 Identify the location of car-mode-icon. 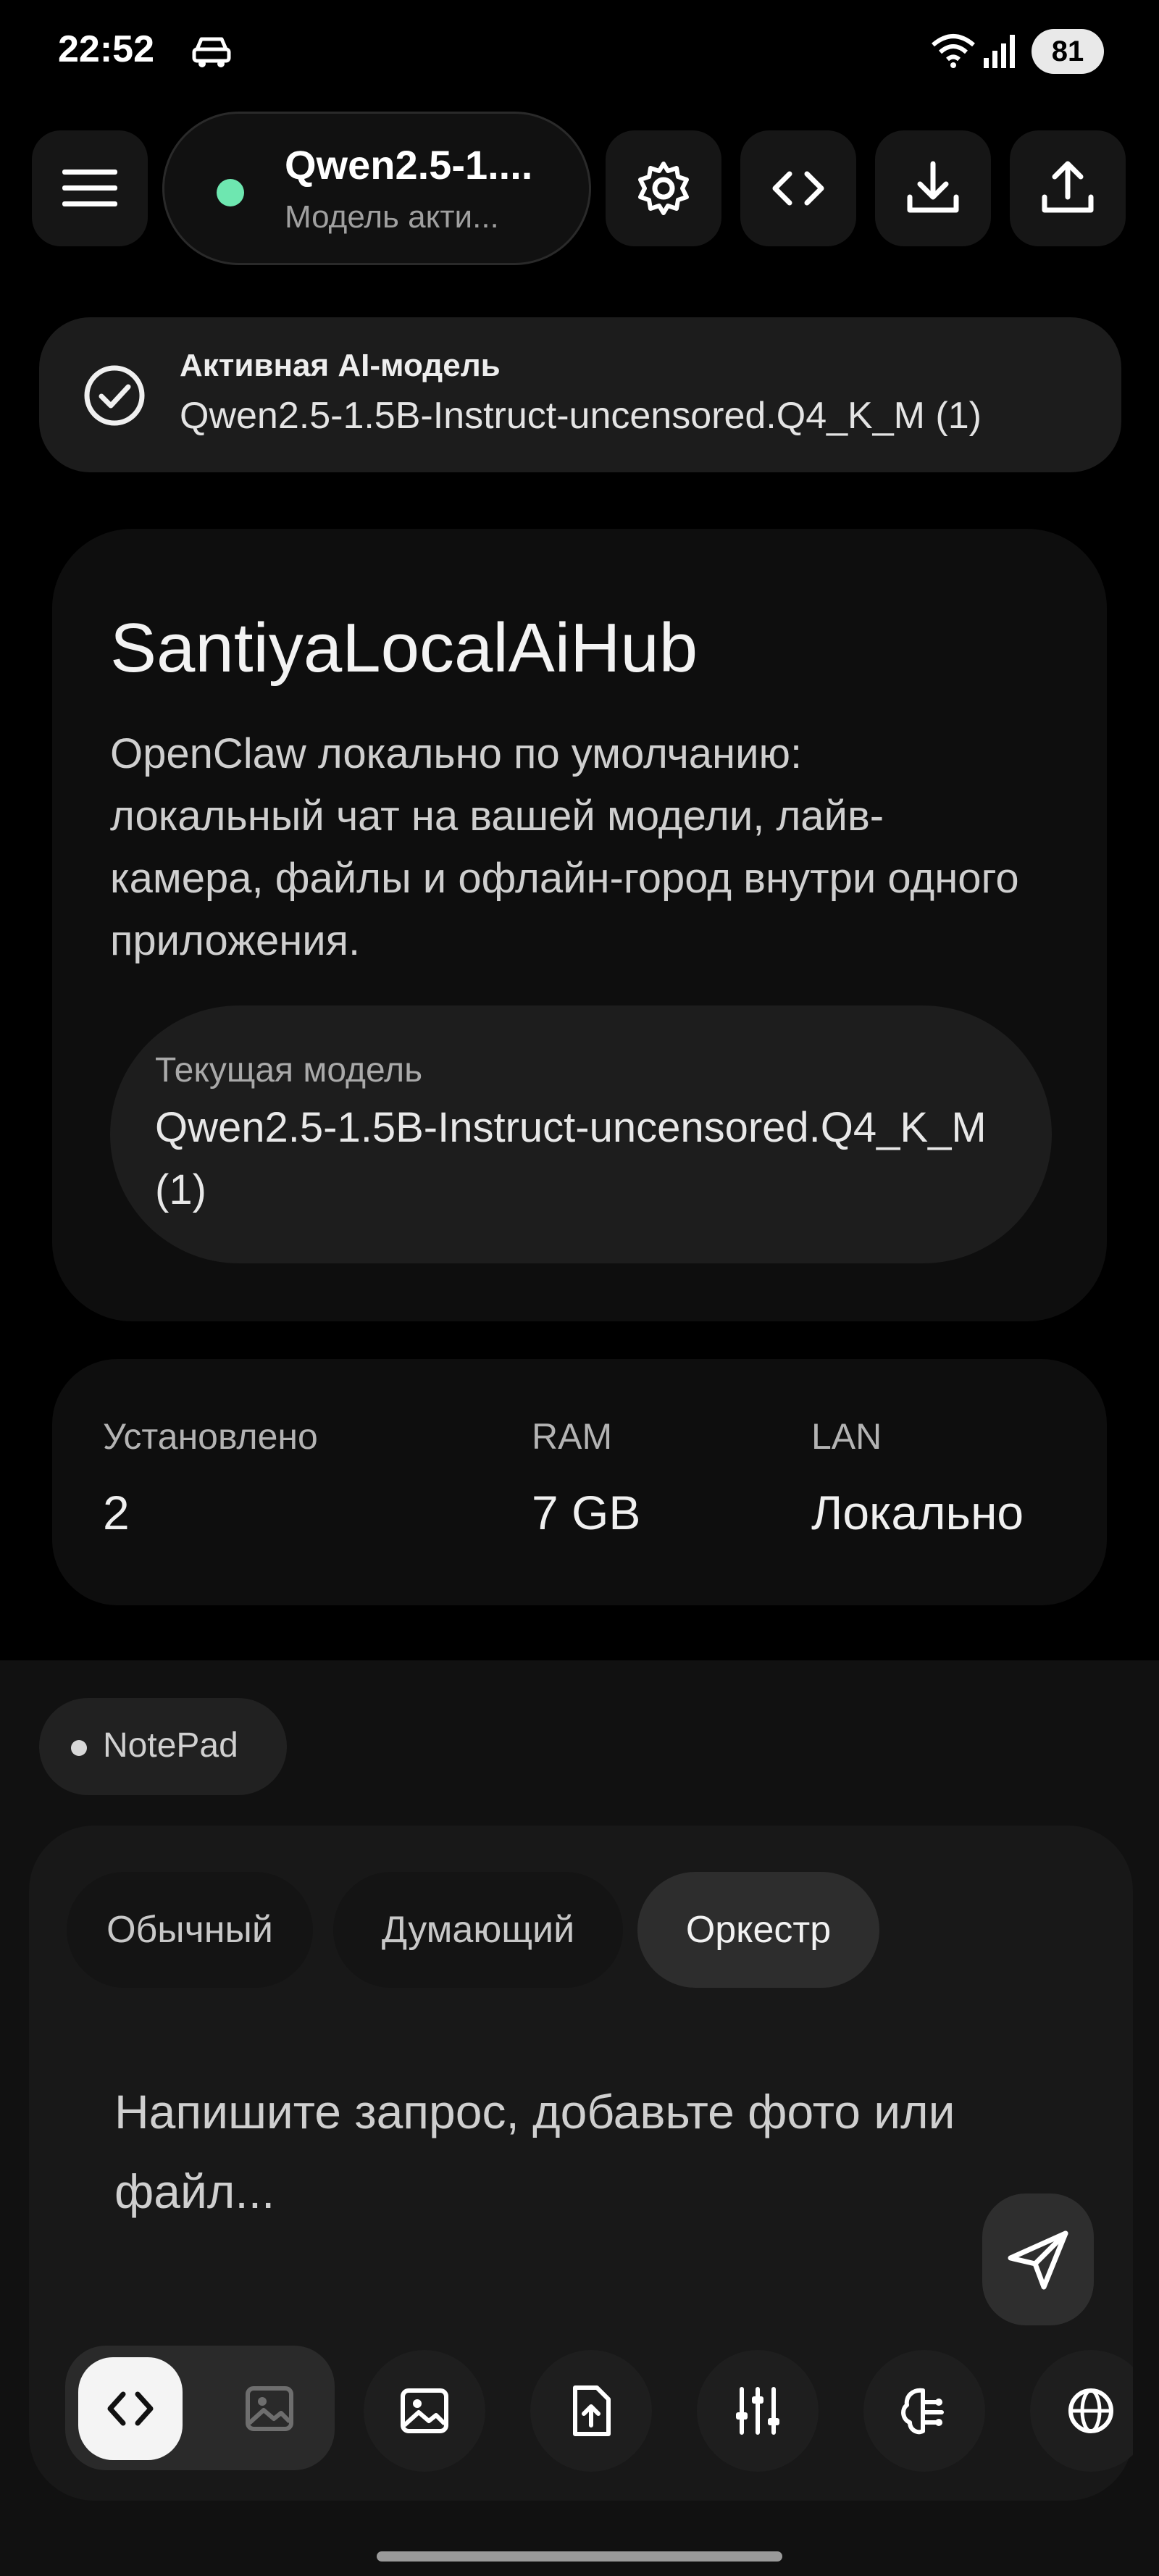
(212, 52).